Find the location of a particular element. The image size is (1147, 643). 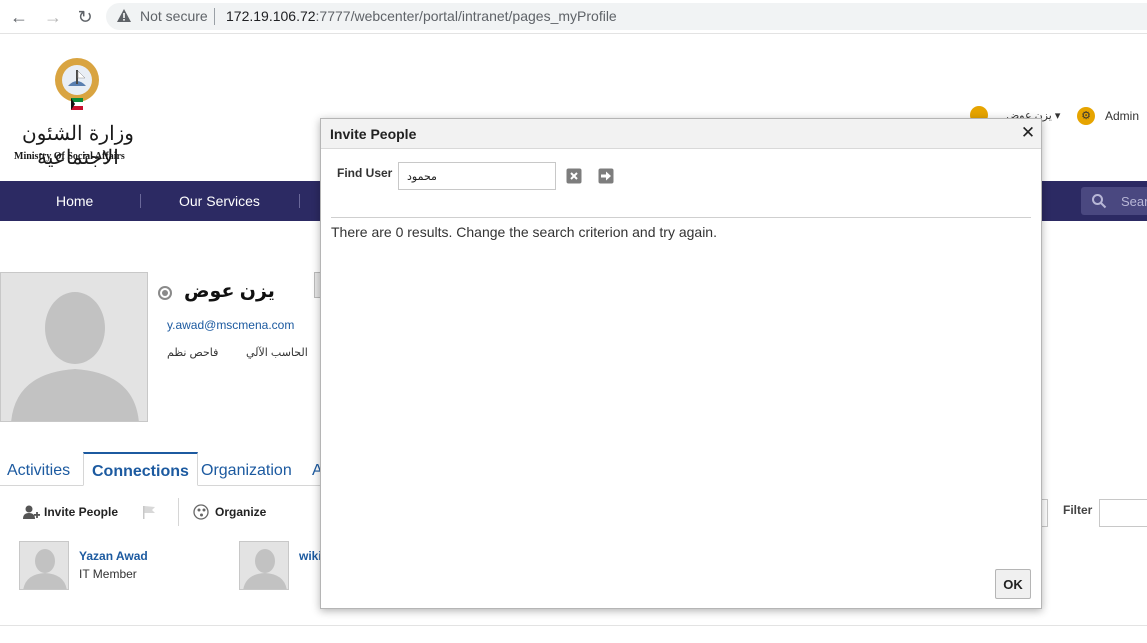

tab-connections: Connections is located at coordinates (140, 469).